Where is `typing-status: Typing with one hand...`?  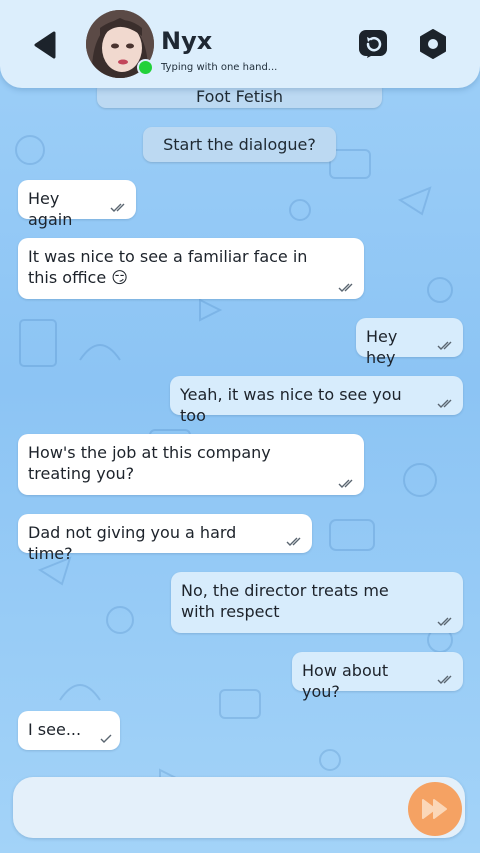 typing-status: Typing with one hand... is located at coordinates (219, 67).